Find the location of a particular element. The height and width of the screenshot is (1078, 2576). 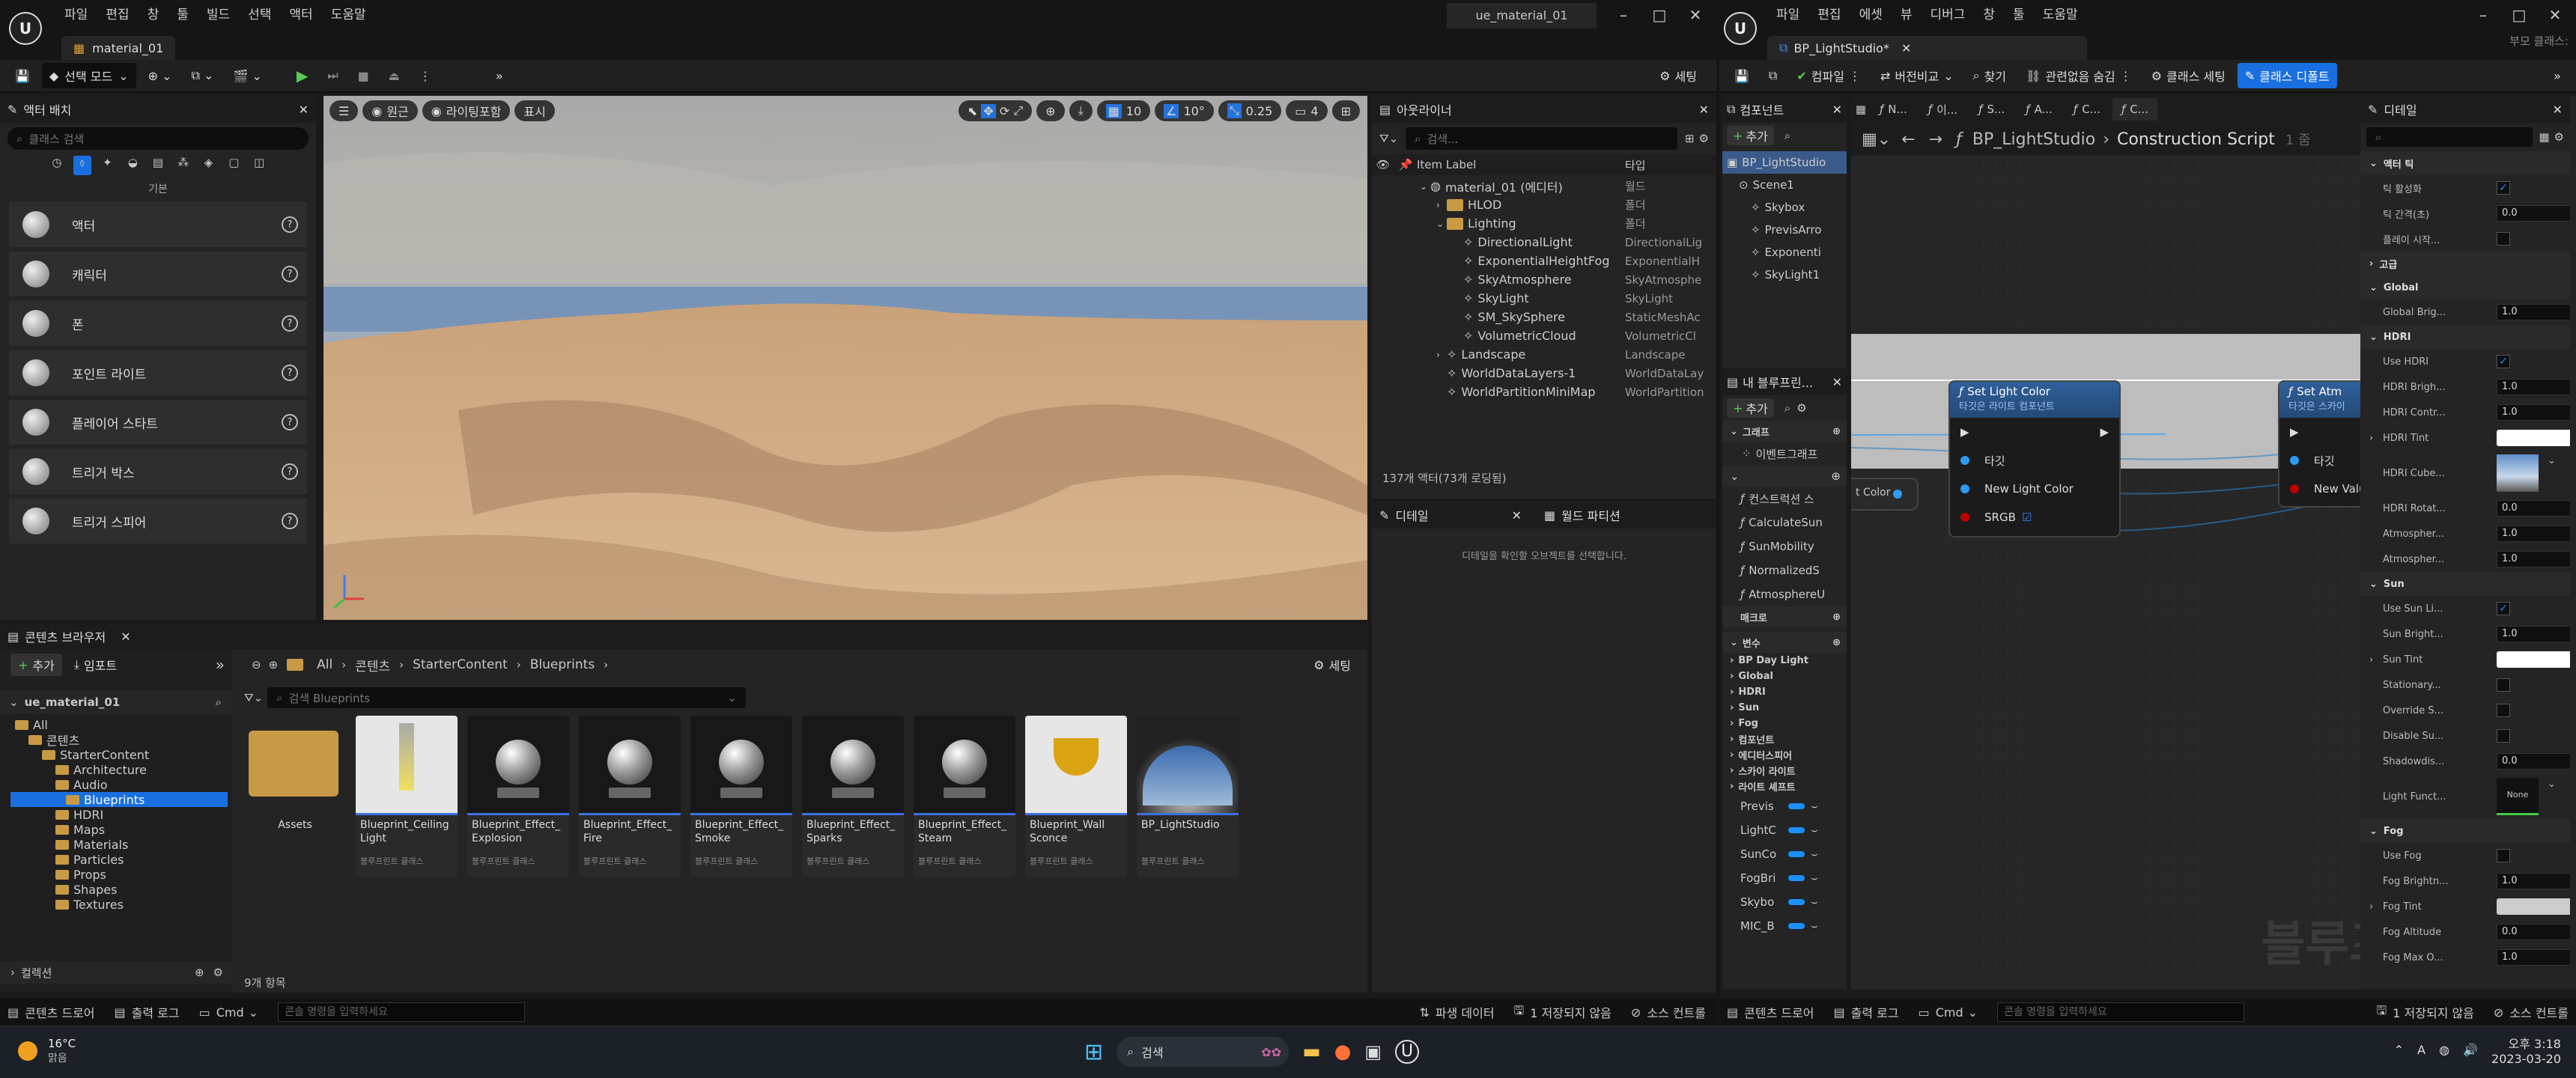

folder-tree-item: HDRI is located at coordinates (116, 815).